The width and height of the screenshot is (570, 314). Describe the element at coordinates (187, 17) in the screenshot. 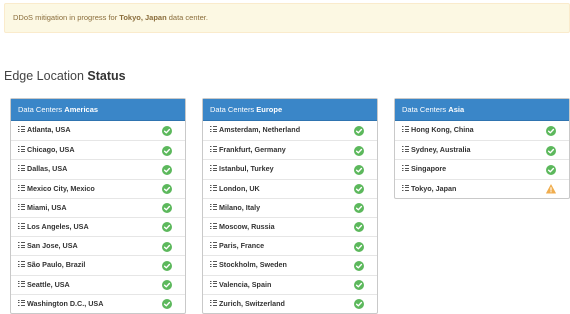

I see `alert-text-suffix: data center.` at that location.